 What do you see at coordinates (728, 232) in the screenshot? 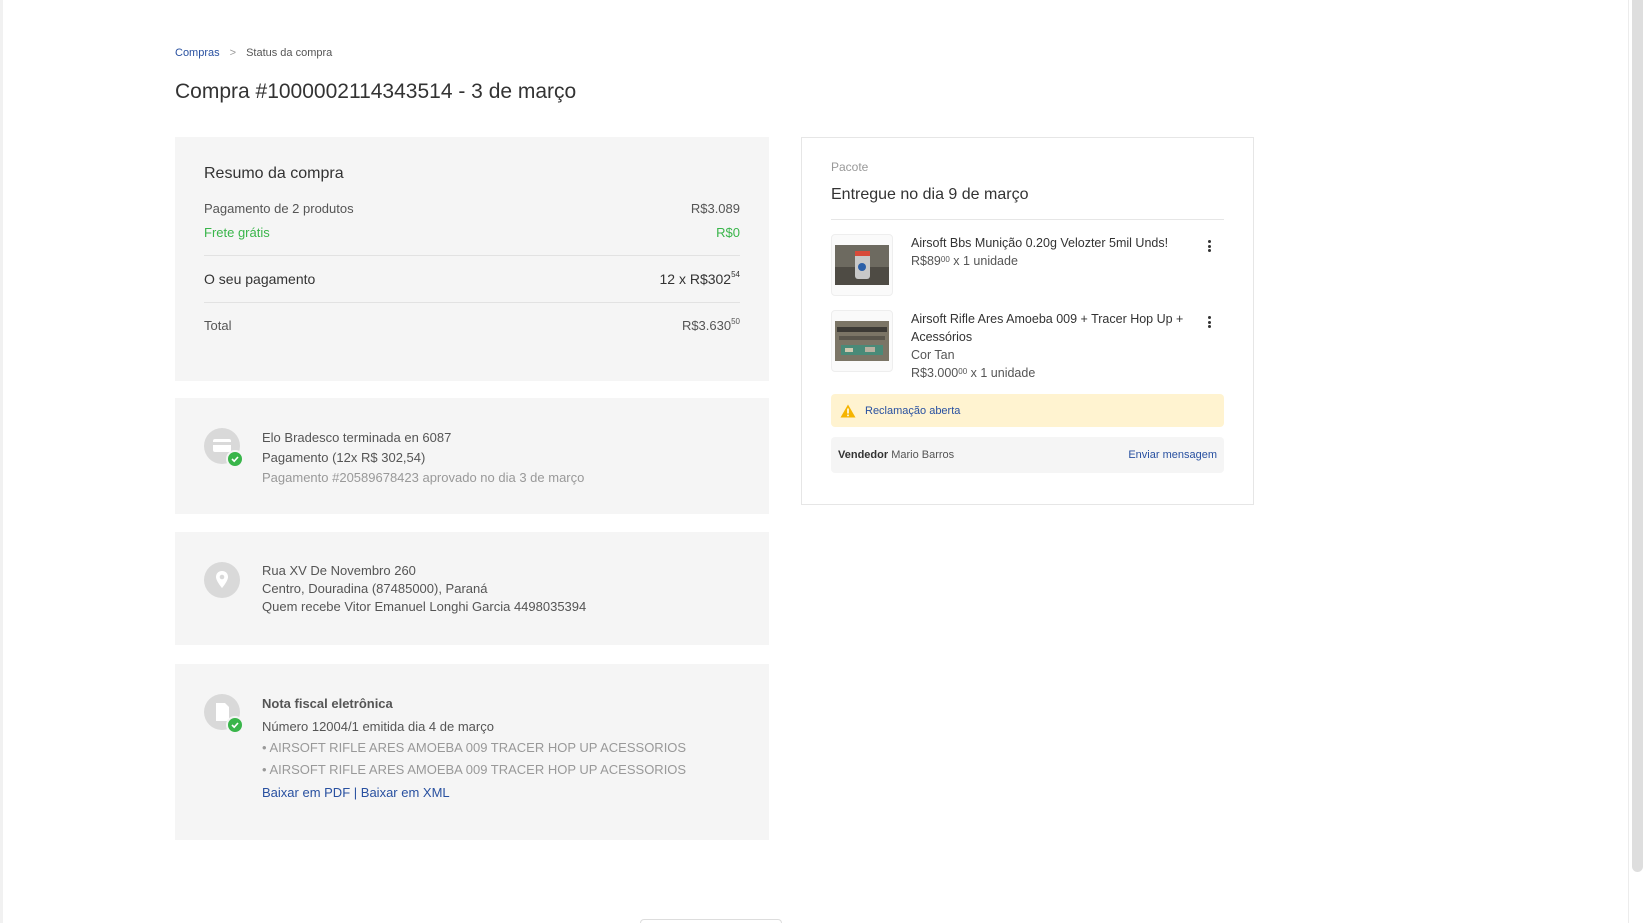
I see `shipping-value: R$0` at bounding box center [728, 232].